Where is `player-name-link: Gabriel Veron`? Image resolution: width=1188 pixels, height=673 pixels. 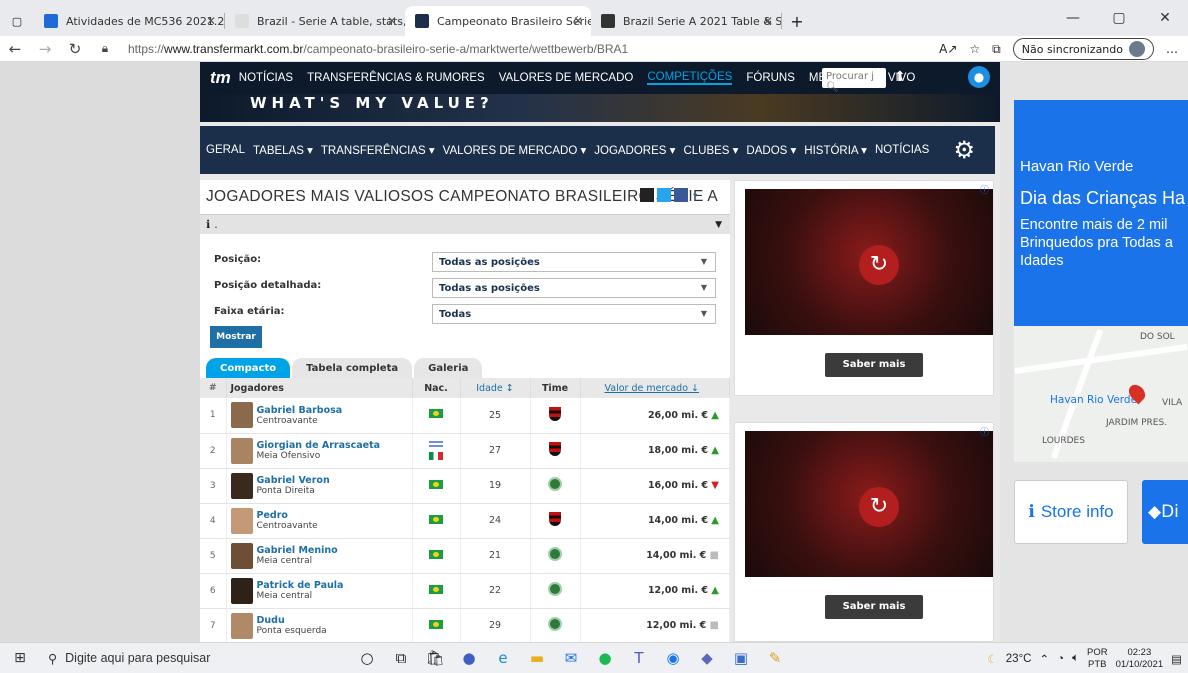 player-name-link: Gabriel Veron is located at coordinates (293, 480).